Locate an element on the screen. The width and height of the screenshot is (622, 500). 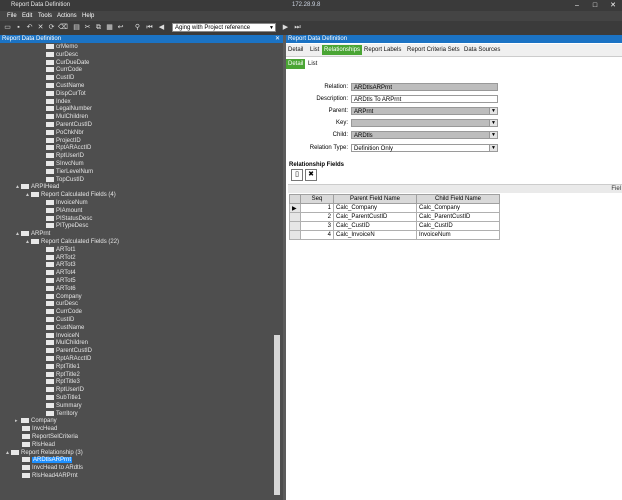
tree-node: ProjectID is located at coordinates (63, 141).